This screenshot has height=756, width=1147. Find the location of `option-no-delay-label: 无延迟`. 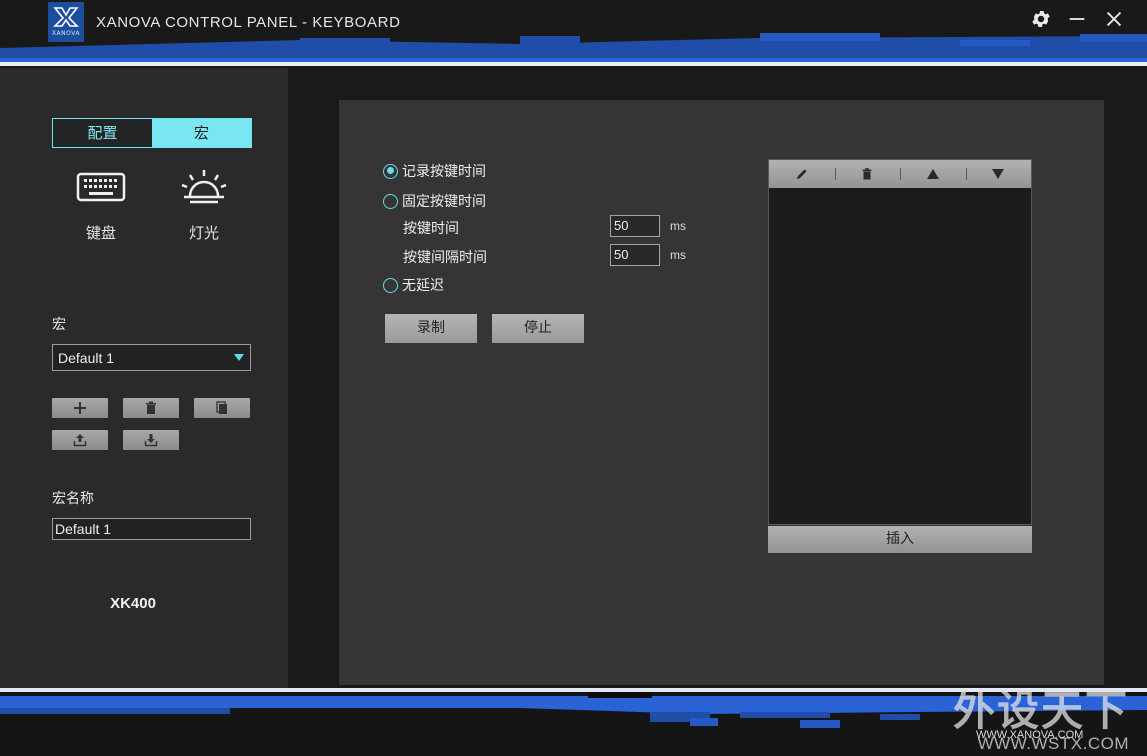

option-no-delay-label: 无延迟 is located at coordinates (423, 286).